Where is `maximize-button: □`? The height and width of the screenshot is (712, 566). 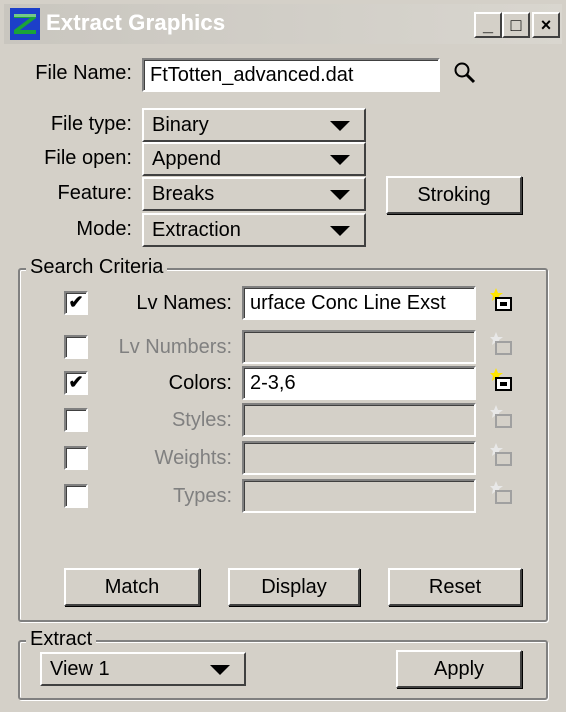 maximize-button: □ is located at coordinates (516, 25).